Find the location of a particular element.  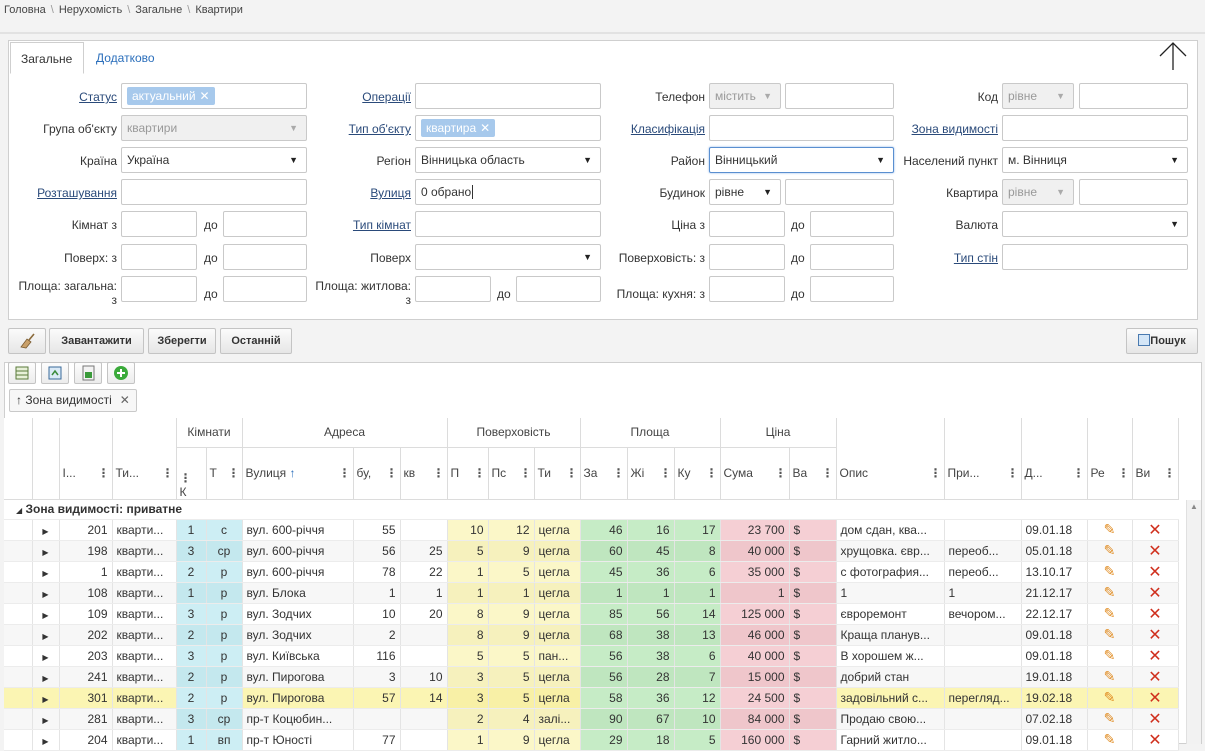

grid-excel-icon is located at coordinates (88, 373).